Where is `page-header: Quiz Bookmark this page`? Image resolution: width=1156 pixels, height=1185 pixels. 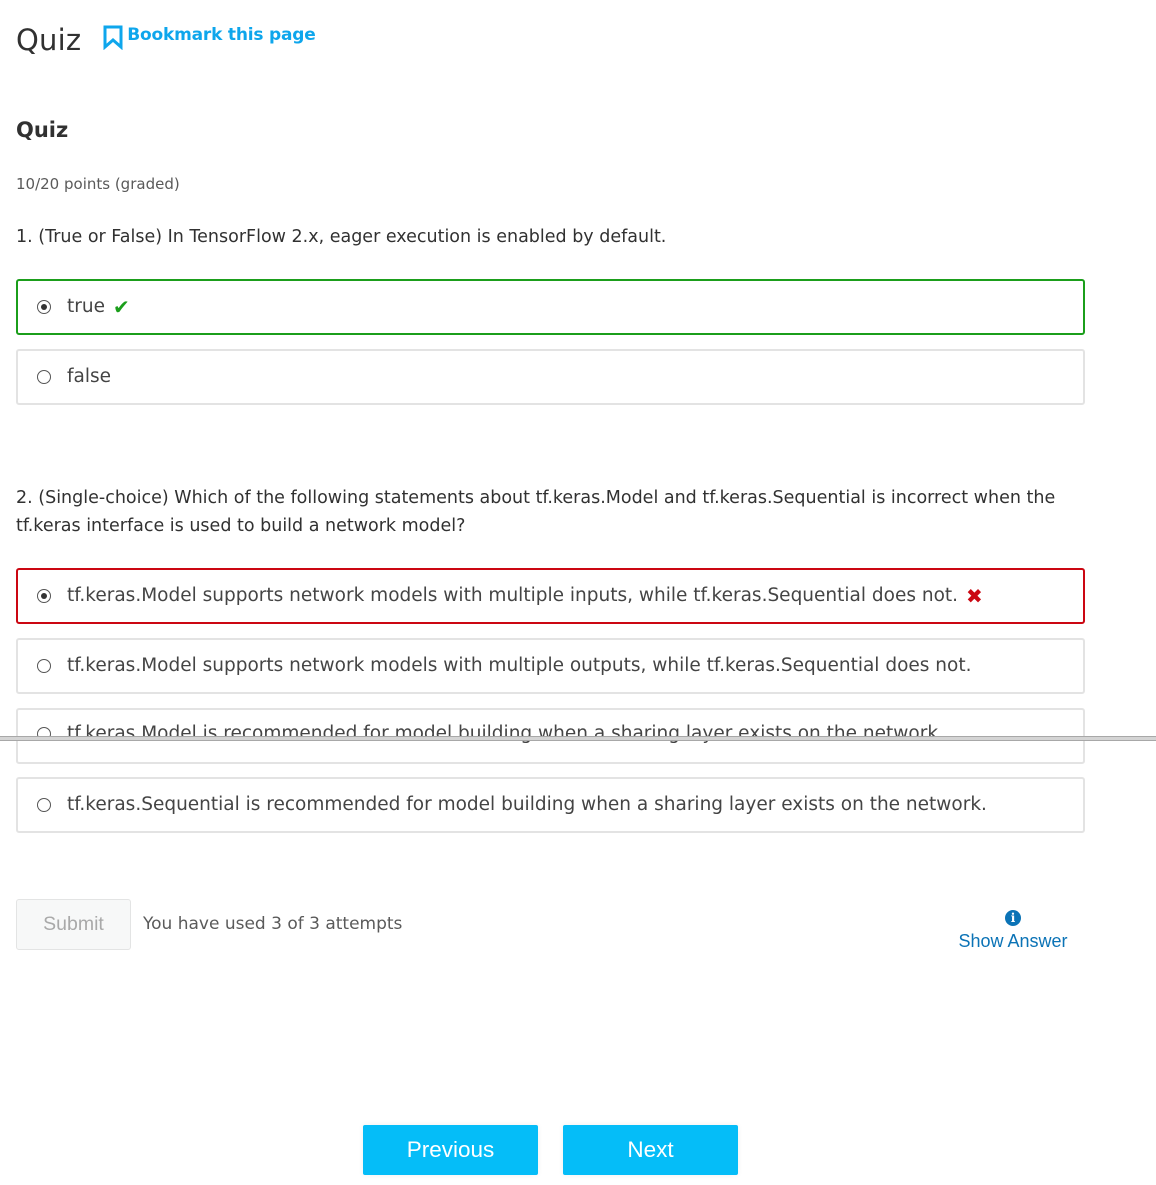 page-header: Quiz Bookmark this page is located at coordinates (166, 40).